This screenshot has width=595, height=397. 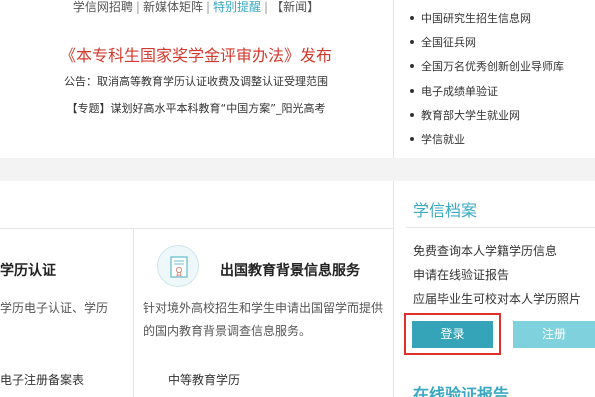 I want to click on notice-link: 公告：取消高等教育学历认证收费及调整认证受理范围, so click(x=196, y=81).